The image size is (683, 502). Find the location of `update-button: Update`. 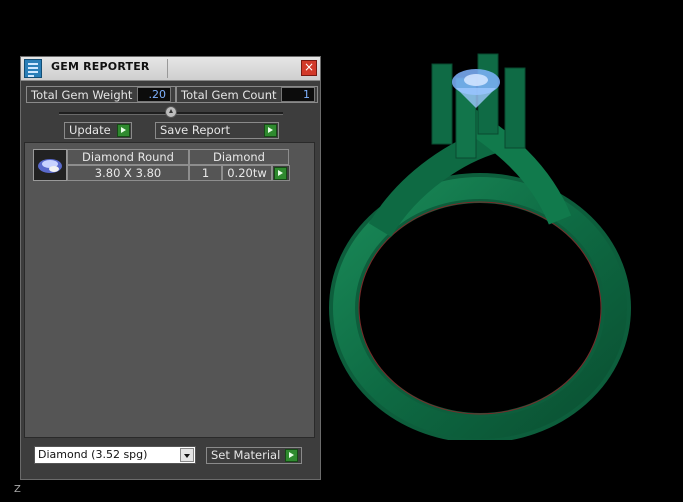

update-button: Update is located at coordinates (98, 130).